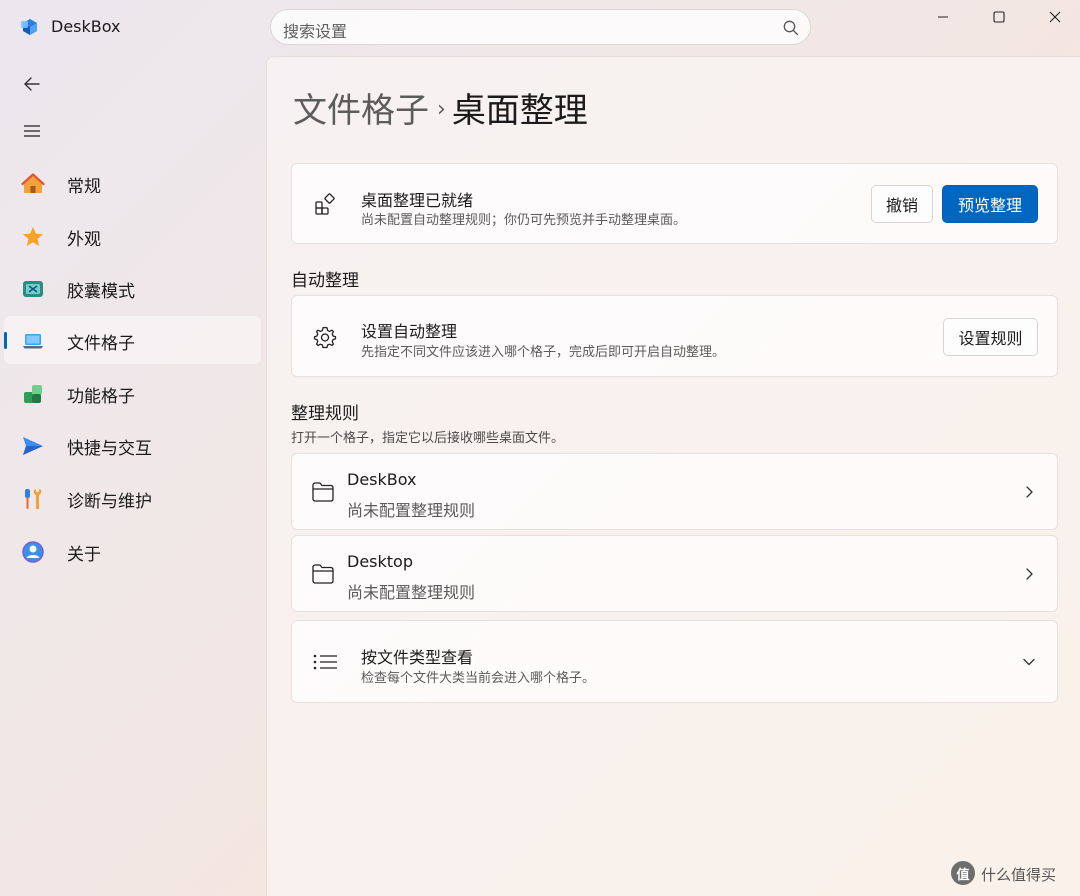  I want to click on auto-organize-description: 先指定不同文件应该进入哪个格子，完成后即可开启自动整理。, so click(543, 352).